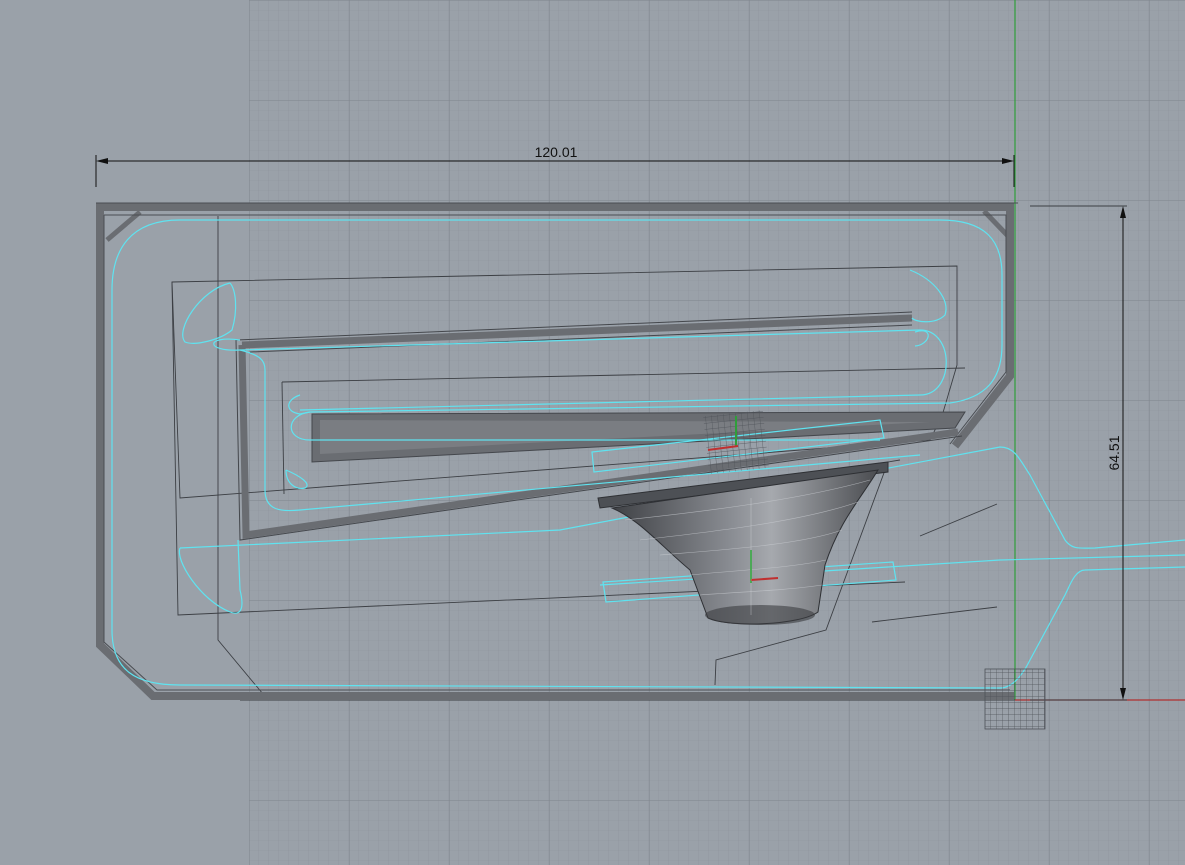 This screenshot has width=1185, height=865. I want to click on height-dimension-label: 64.51, so click(1114, 452).